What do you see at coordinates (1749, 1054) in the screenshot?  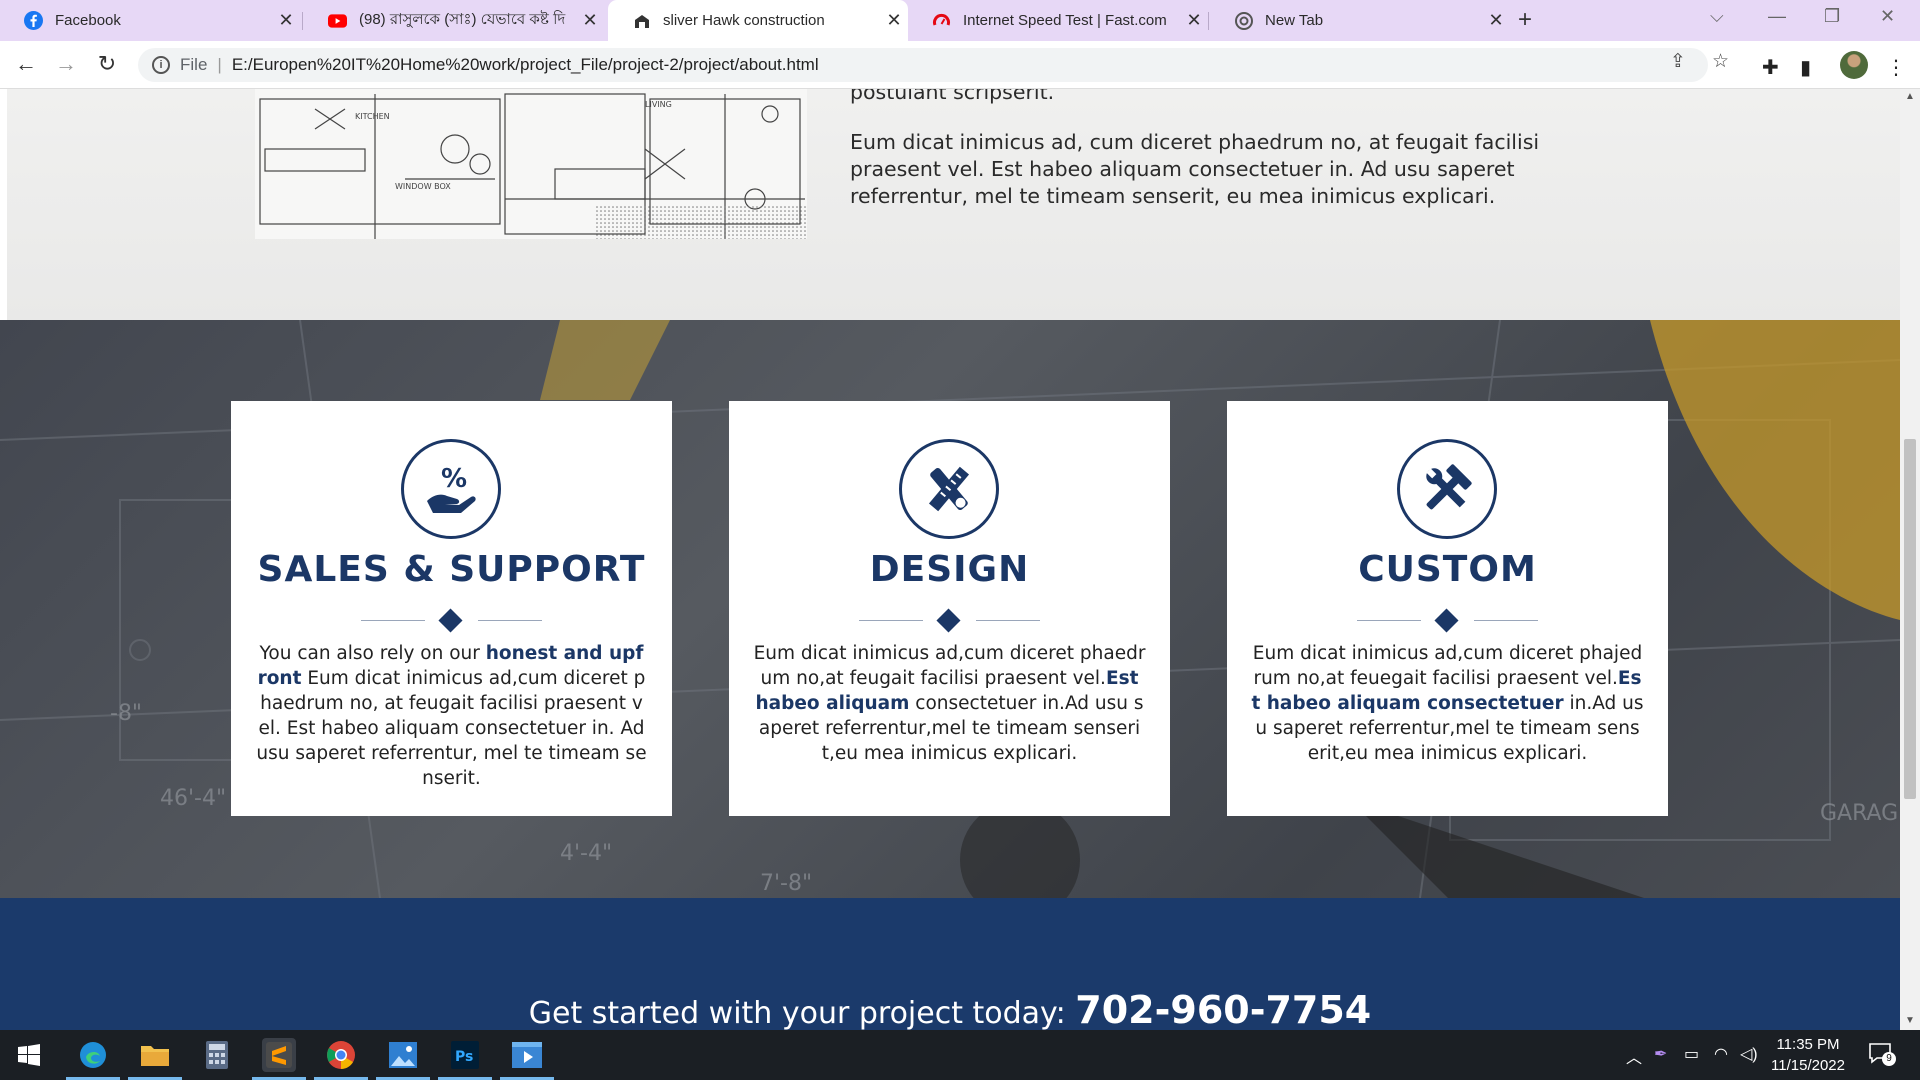 I see `volume-icon: ◁)` at bounding box center [1749, 1054].